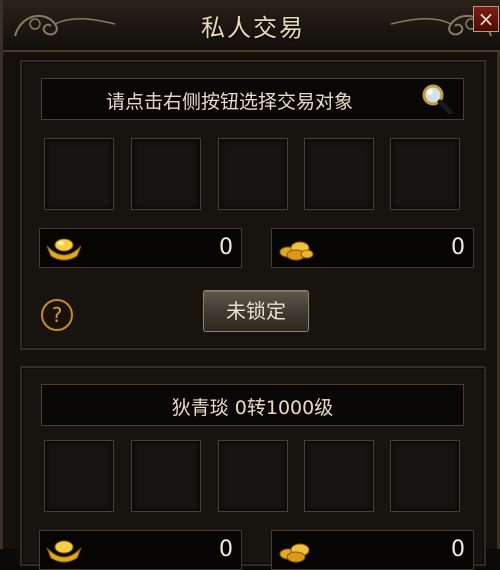 Image resolution: width=500 pixels, height=570 pixels. What do you see at coordinates (372, 248) in the screenshot?
I see `my-gold-field: 0` at bounding box center [372, 248].